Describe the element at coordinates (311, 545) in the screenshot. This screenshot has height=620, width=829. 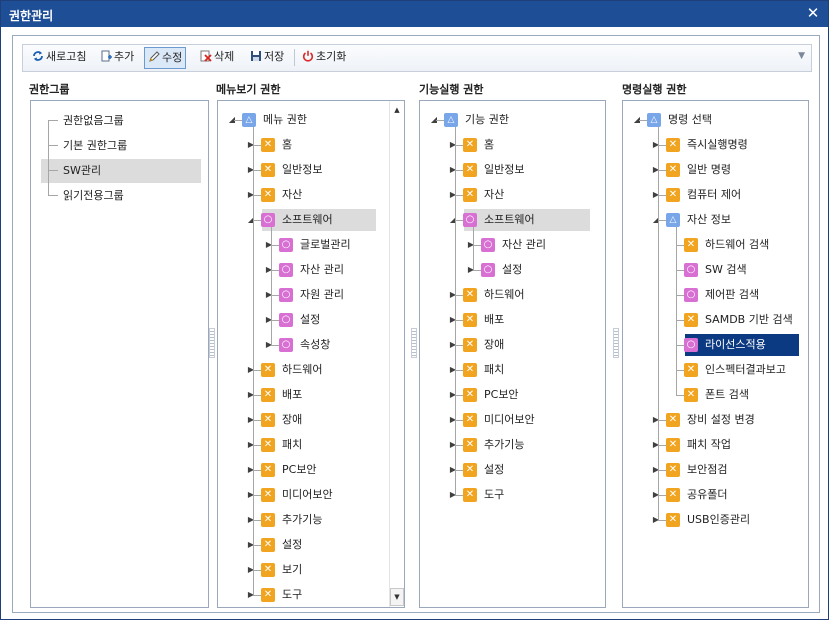
I see `tree-node: ▶ ✕ 설정` at that location.